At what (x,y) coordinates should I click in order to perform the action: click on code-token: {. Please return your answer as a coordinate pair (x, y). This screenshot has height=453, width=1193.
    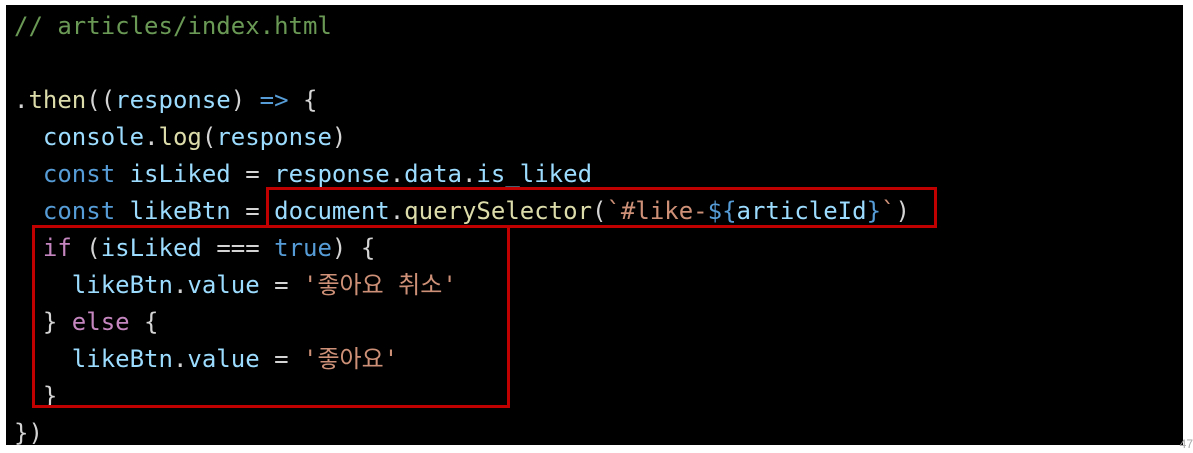
    Looking at the image, I should click on (303, 100).